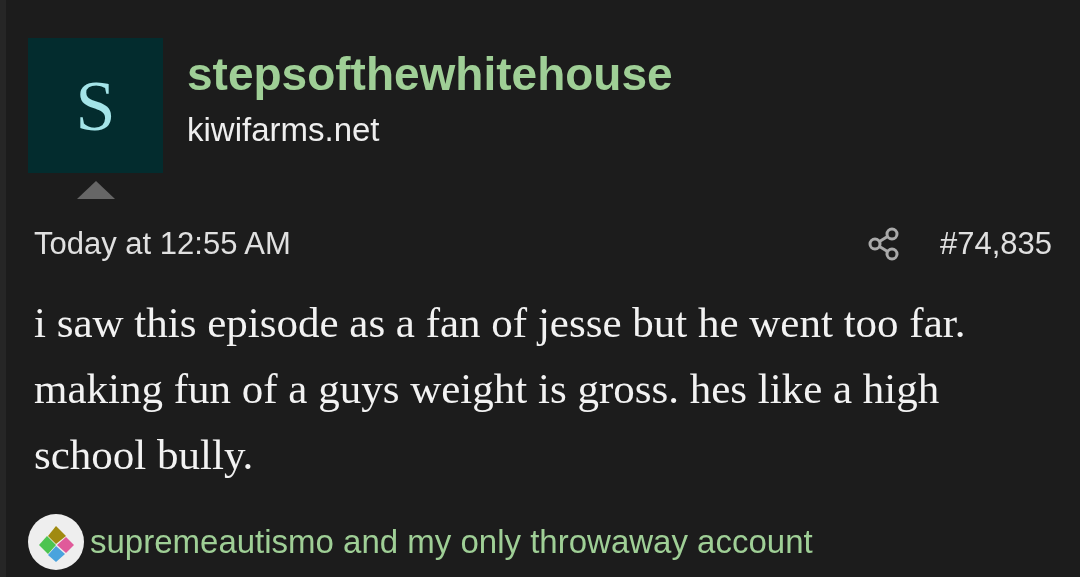  What do you see at coordinates (162, 244) in the screenshot?
I see `post-date: Today at 12:55 AM` at bounding box center [162, 244].